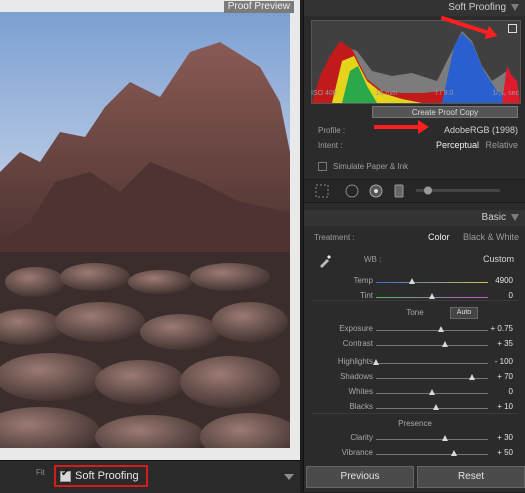 The width and height of the screenshot is (525, 493). Describe the element at coordinates (498, 452) in the screenshot. I see `slider-value: + 50` at that location.